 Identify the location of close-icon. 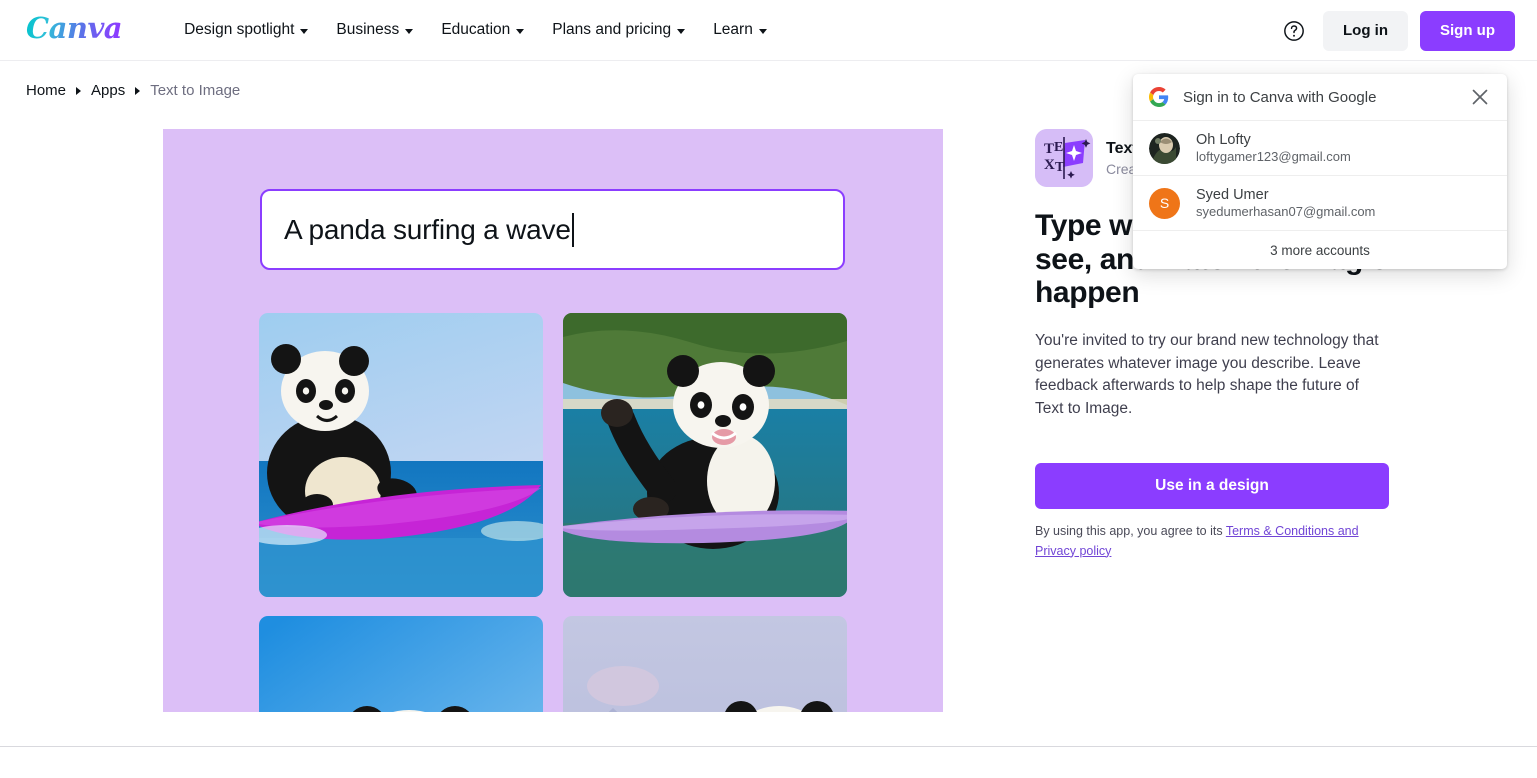
(1480, 97).